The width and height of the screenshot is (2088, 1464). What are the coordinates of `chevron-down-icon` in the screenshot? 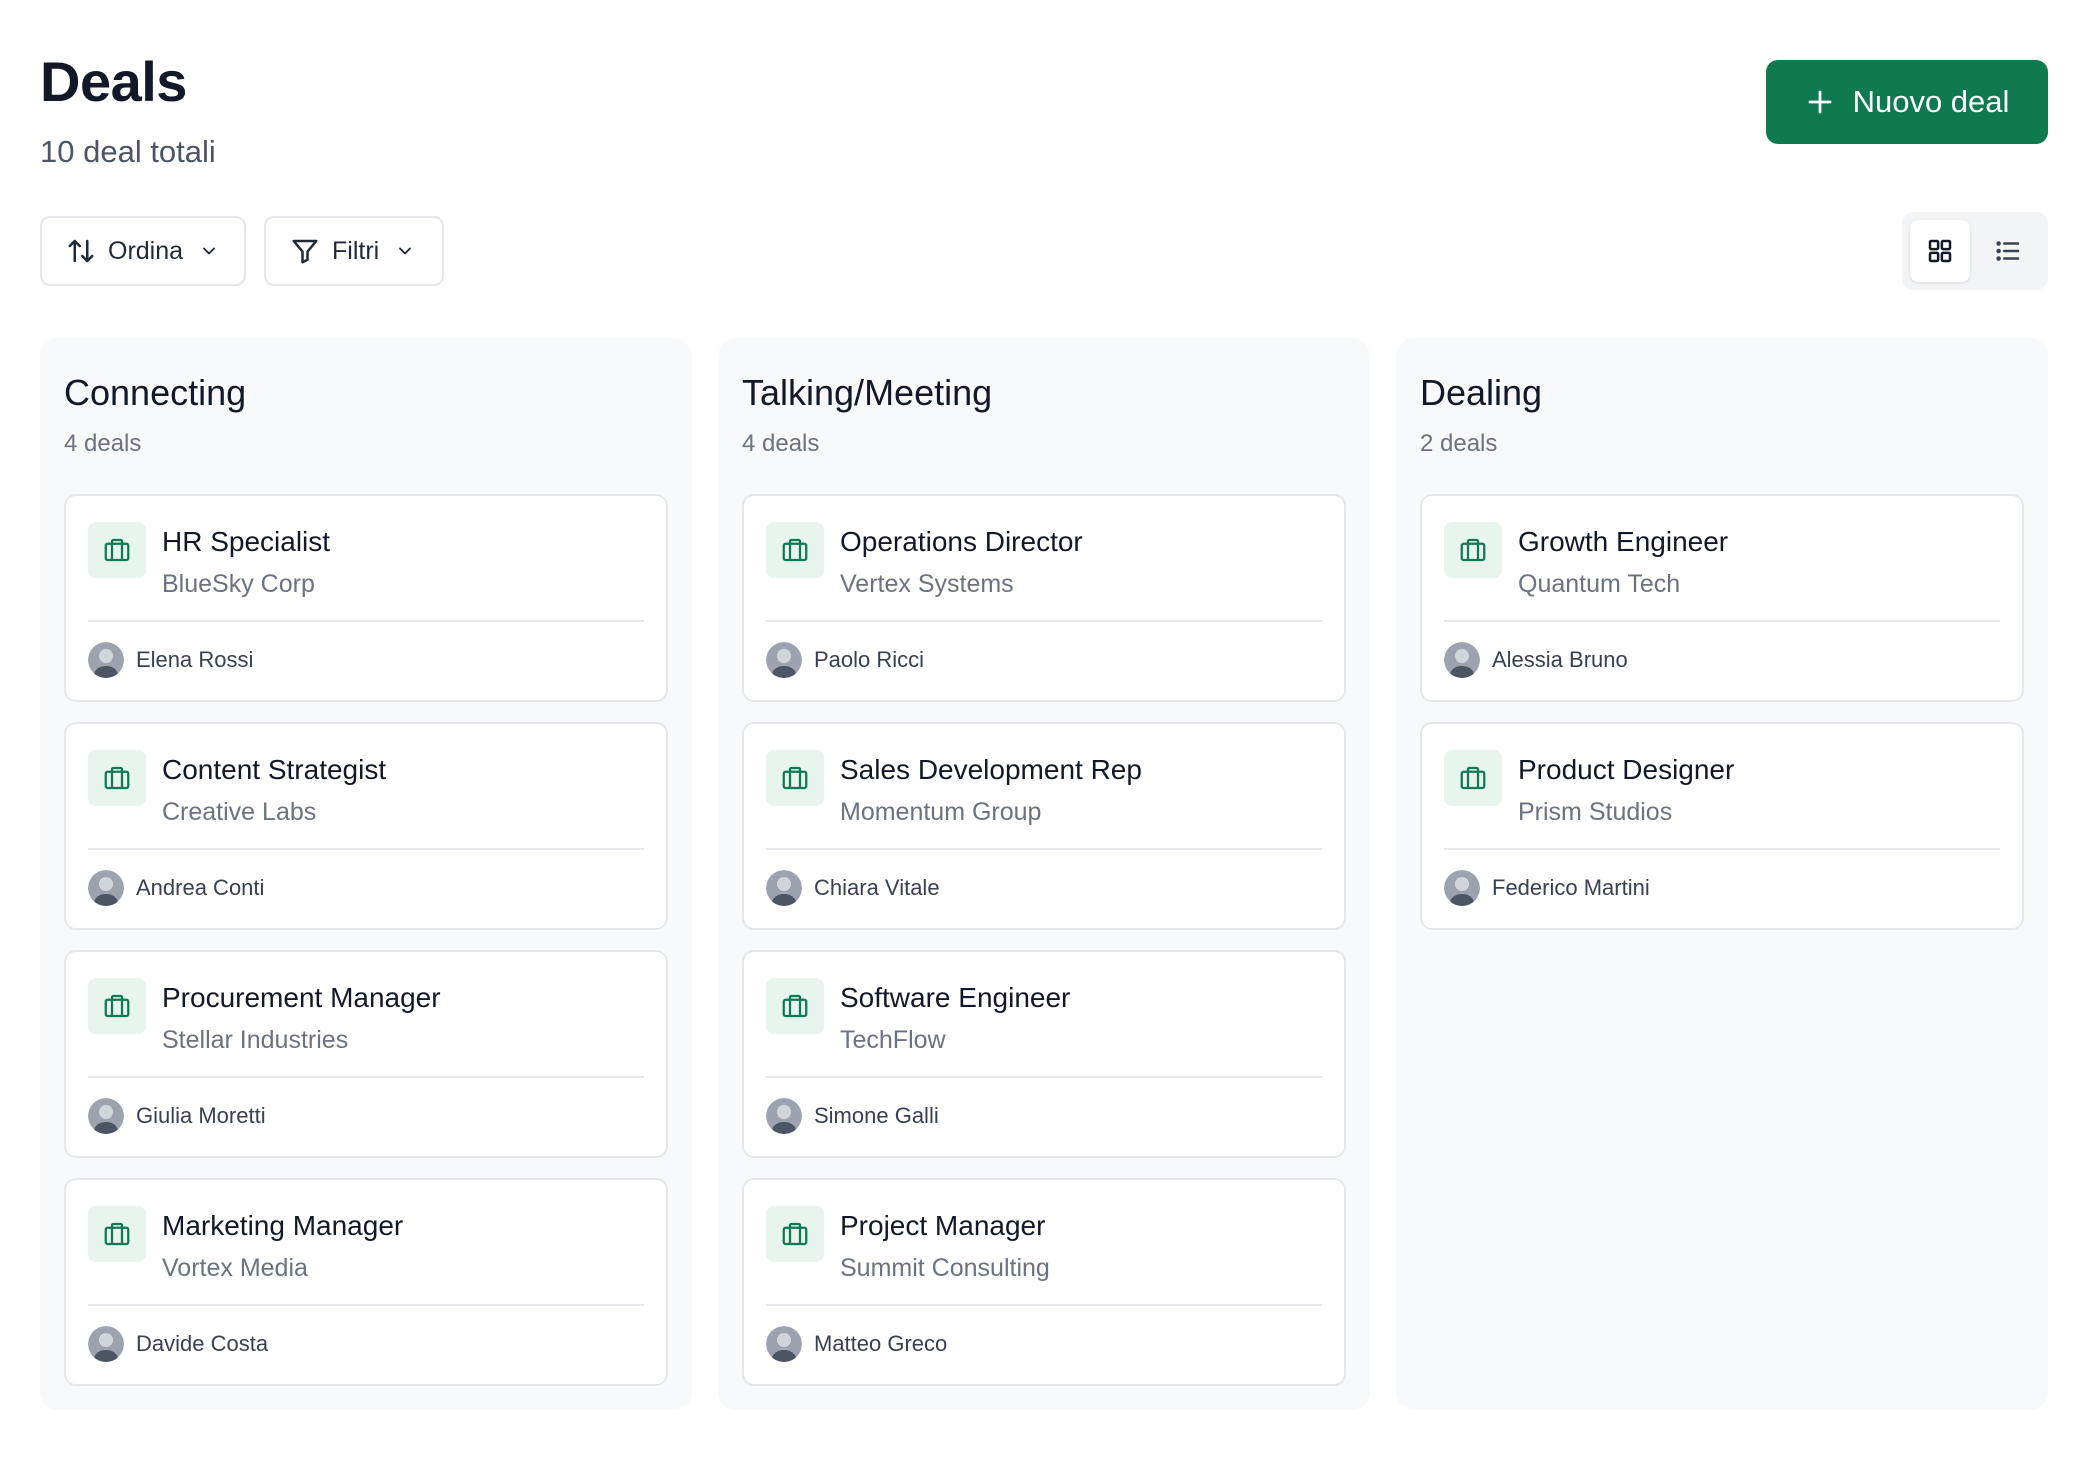 It's located at (209, 251).